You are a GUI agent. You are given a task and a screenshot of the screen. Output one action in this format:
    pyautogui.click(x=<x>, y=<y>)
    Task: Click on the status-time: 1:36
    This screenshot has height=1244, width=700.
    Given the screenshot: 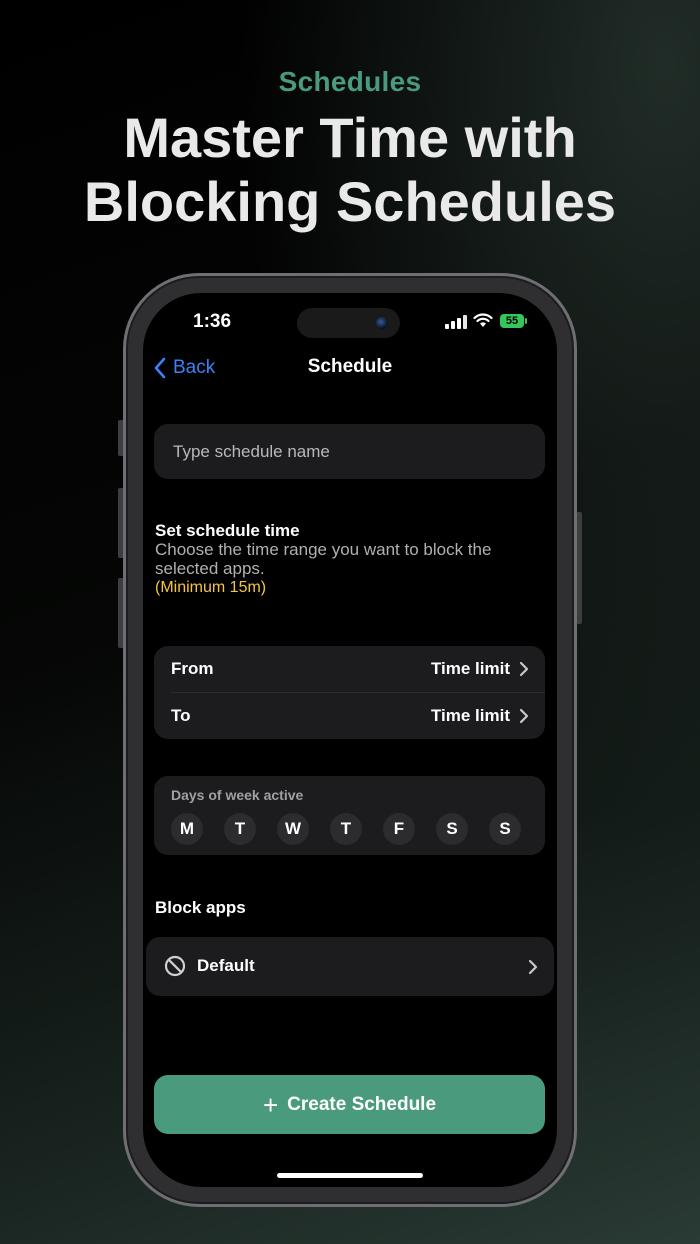 What is the action you would take?
    pyautogui.click(x=212, y=321)
    